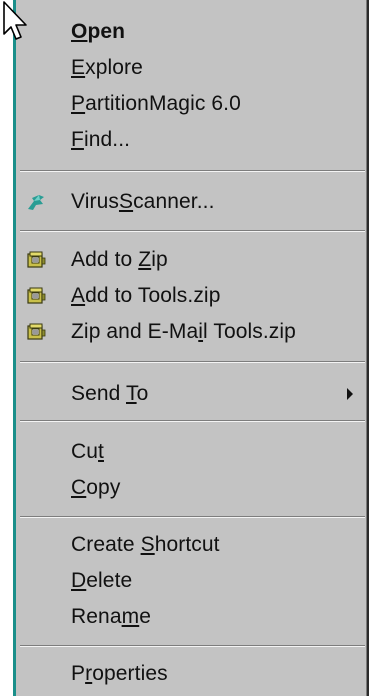 The width and height of the screenshot is (369, 696). What do you see at coordinates (190, 32) in the screenshot?
I see `menu-item-open: Open` at bounding box center [190, 32].